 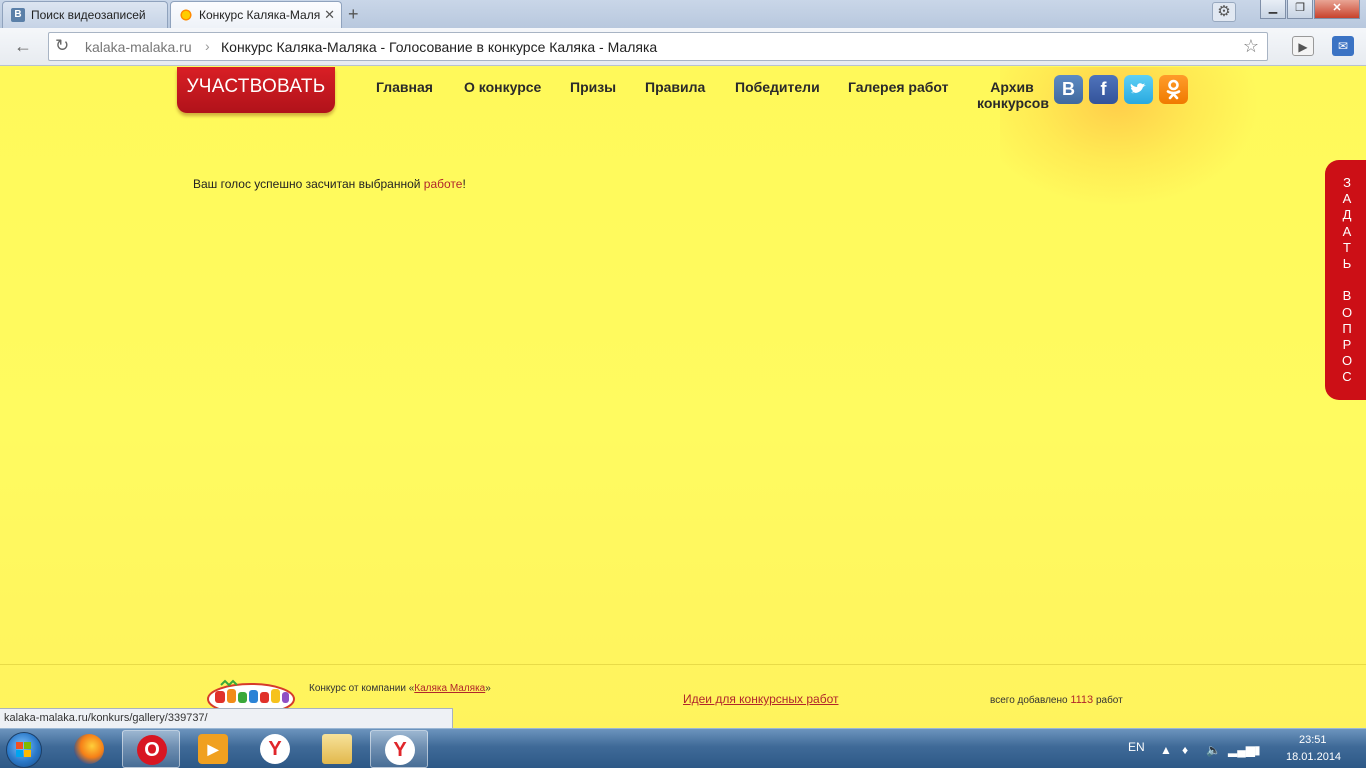 I want to click on company-link: Каляка Маляка, so click(x=449, y=688).